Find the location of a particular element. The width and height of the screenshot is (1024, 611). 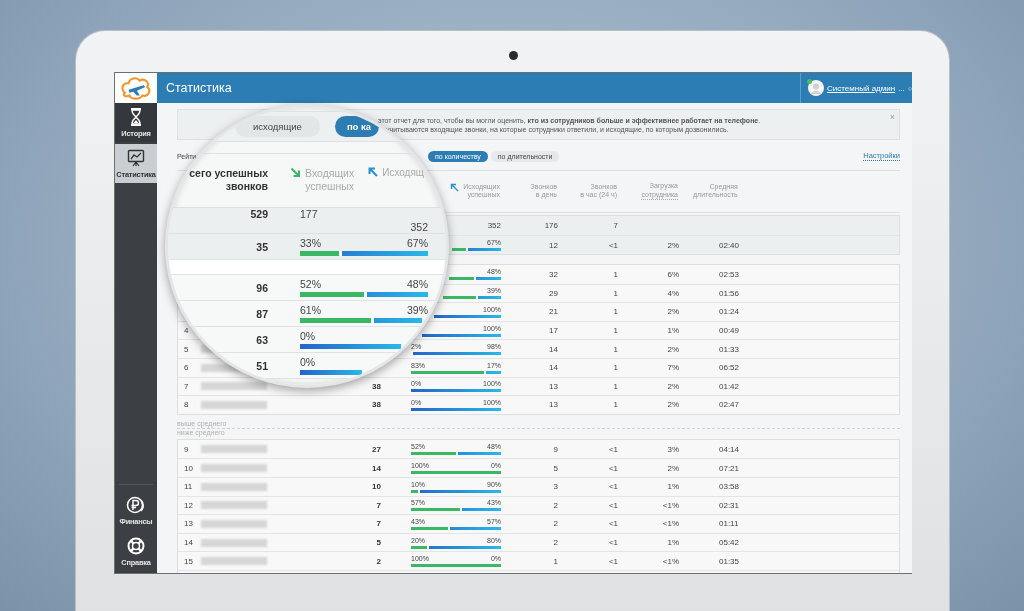

table-cell-text: 27 is located at coordinates (376, 449).